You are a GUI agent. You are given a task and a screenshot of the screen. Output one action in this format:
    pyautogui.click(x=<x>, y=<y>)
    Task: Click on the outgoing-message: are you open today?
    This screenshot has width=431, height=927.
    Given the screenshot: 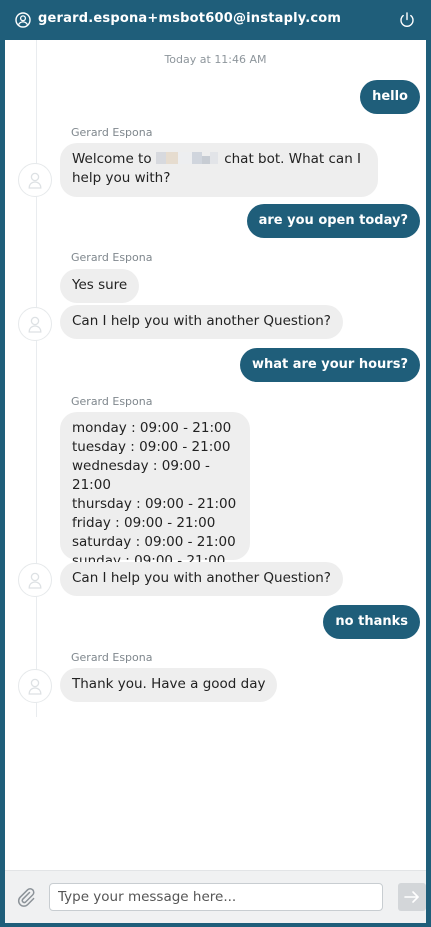 What is the action you would take?
    pyautogui.click(x=333, y=221)
    